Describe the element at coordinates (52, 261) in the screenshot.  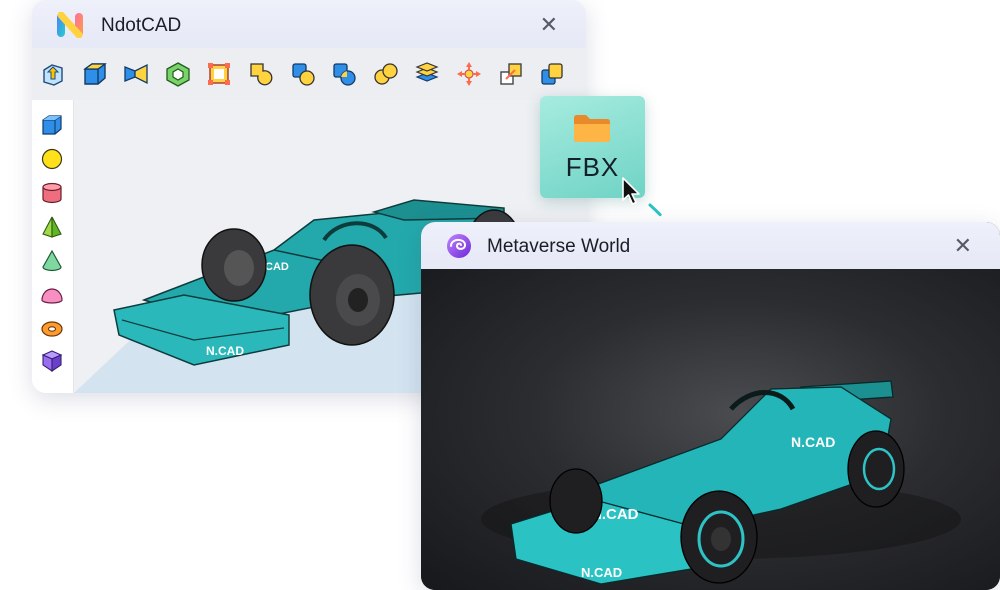
I see `cone-icon` at that location.